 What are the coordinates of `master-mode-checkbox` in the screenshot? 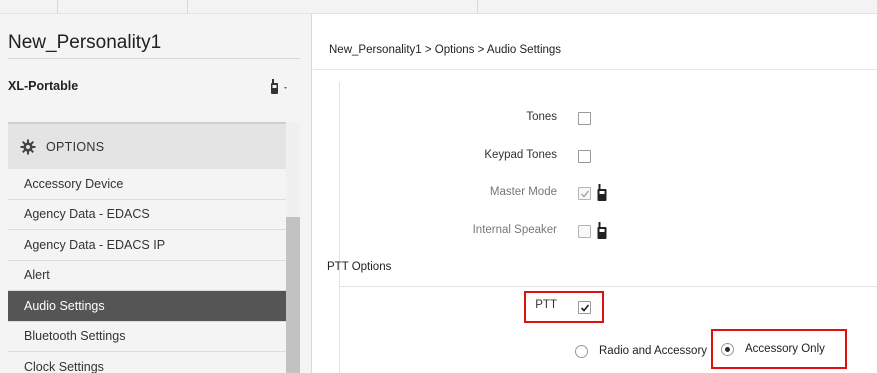 It's located at (584, 193).